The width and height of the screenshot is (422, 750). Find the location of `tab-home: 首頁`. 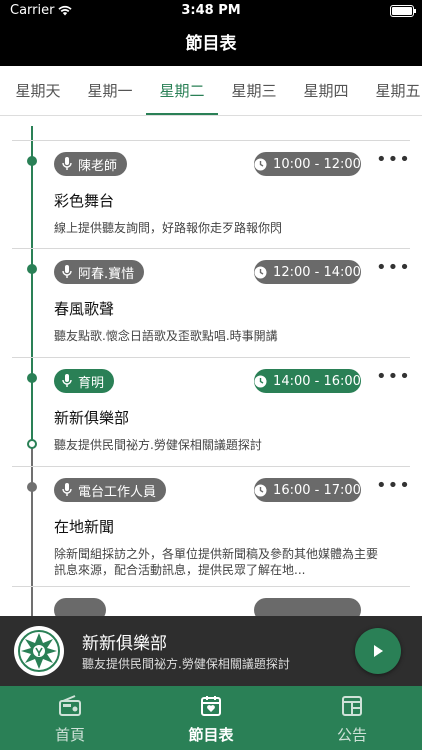

tab-home: 首頁 is located at coordinates (70, 718).